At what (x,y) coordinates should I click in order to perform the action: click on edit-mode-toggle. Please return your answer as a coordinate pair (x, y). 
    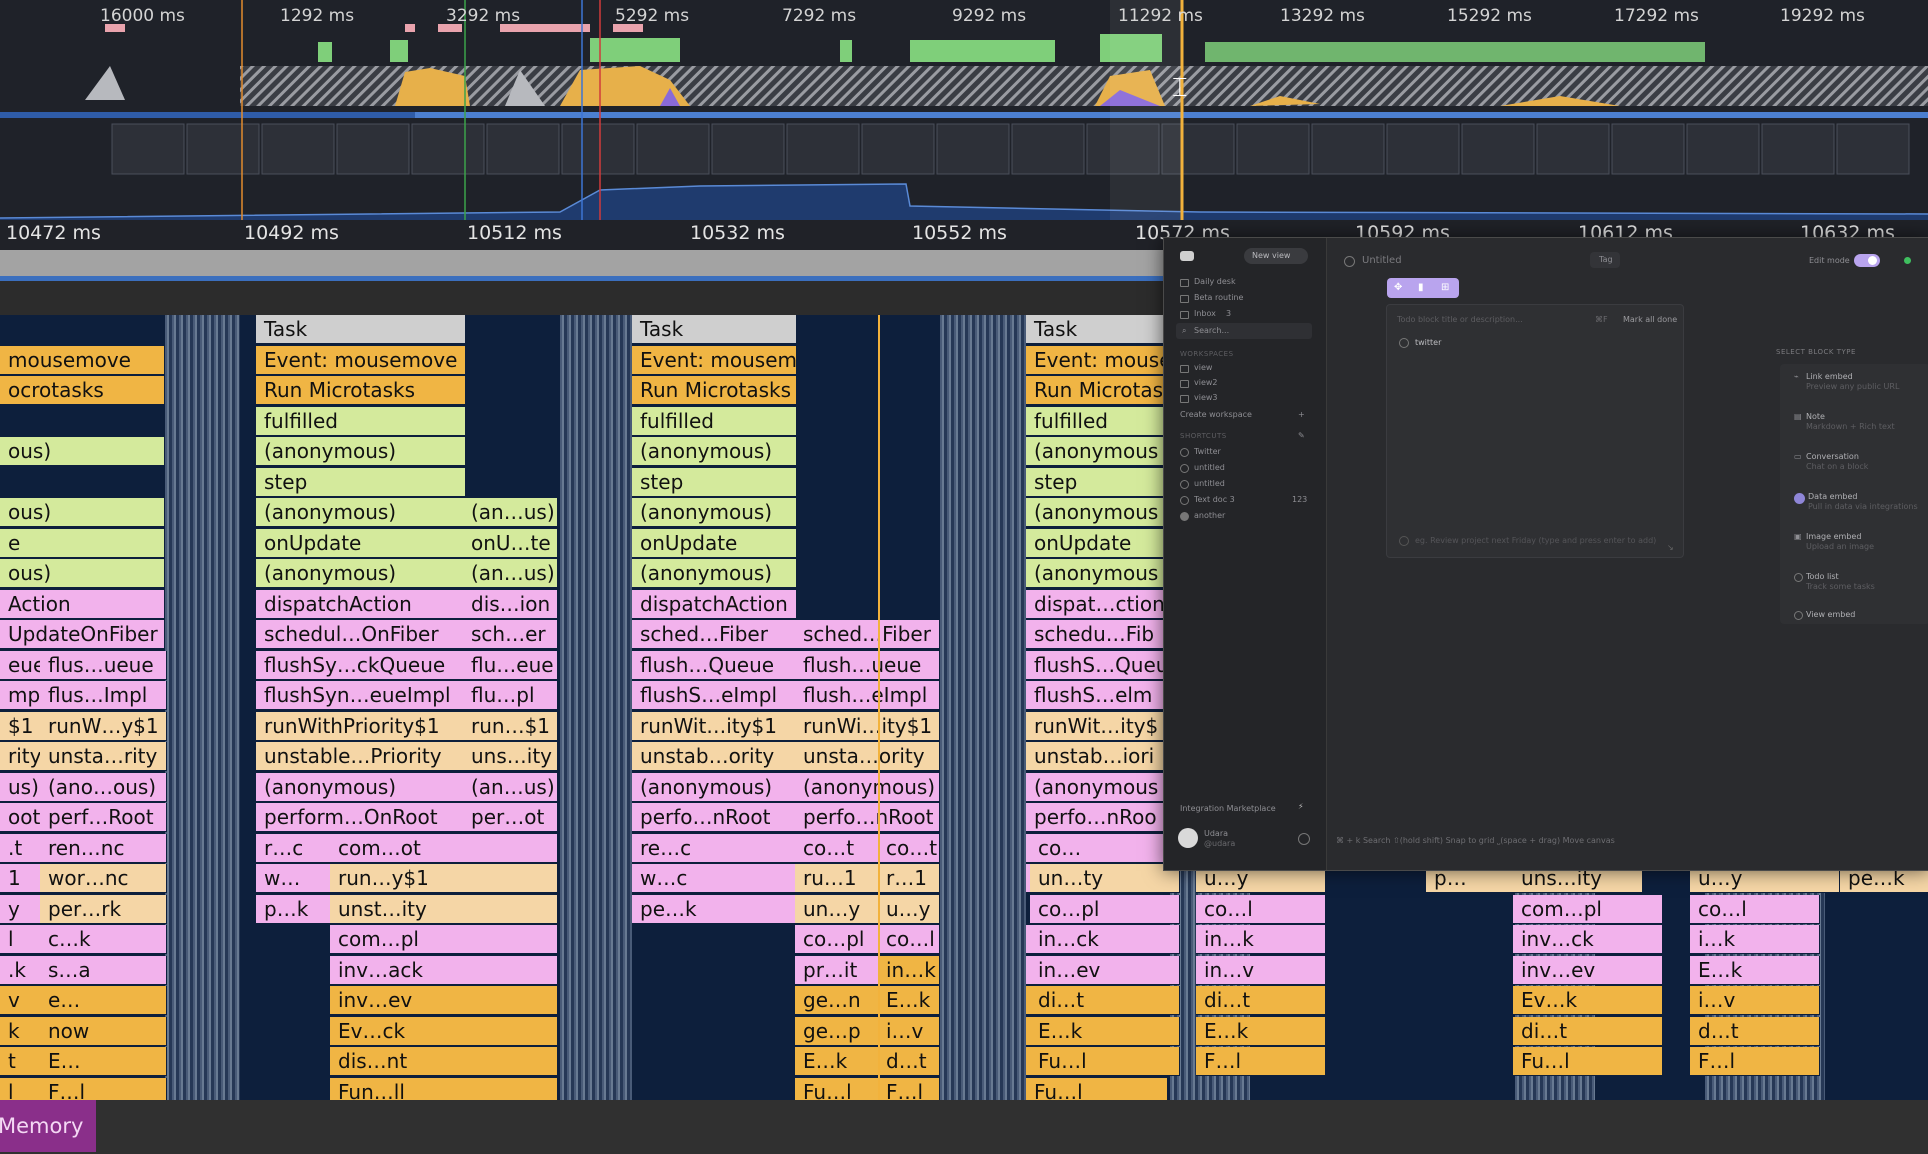
    Looking at the image, I should click on (1867, 260).